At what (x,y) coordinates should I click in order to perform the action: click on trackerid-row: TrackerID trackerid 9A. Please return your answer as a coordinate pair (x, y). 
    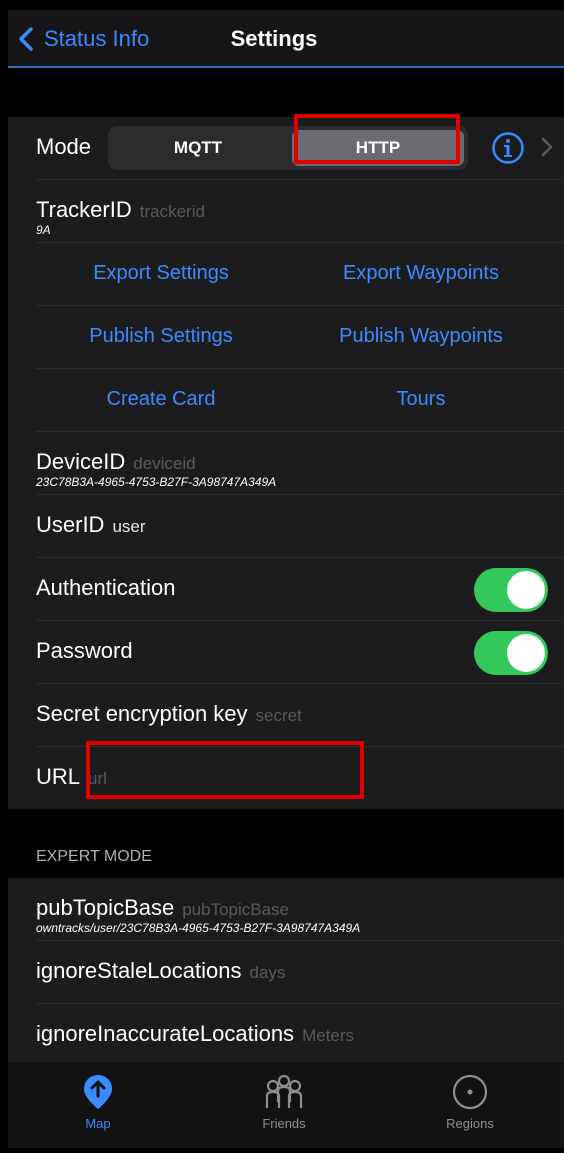
    Looking at the image, I should click on (300, 211).